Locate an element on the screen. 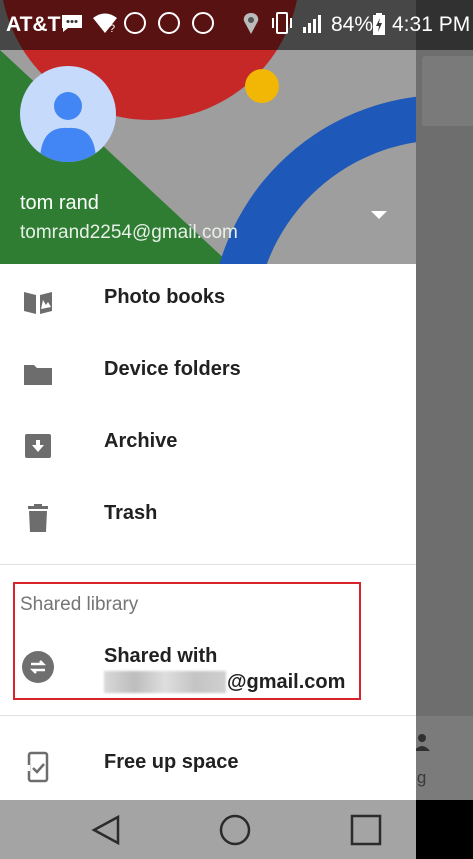 This screenshot has width=473, height=859. menu-item-device-folders: Device folders is located at coordinates (208, 372).